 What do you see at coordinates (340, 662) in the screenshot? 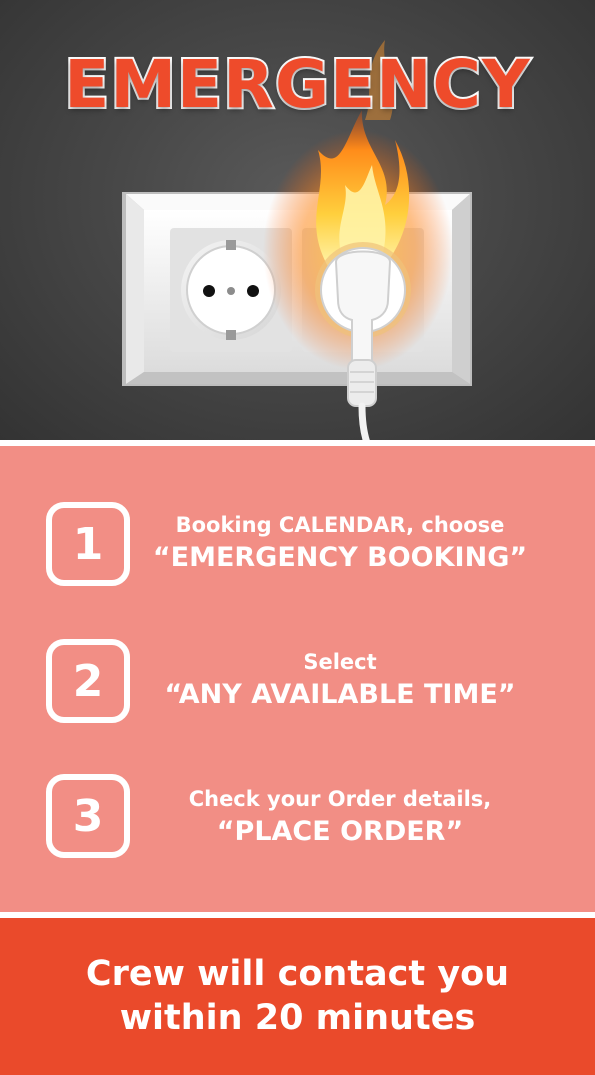
I see `step-instruction: Select` at bounding box center [340, 662].